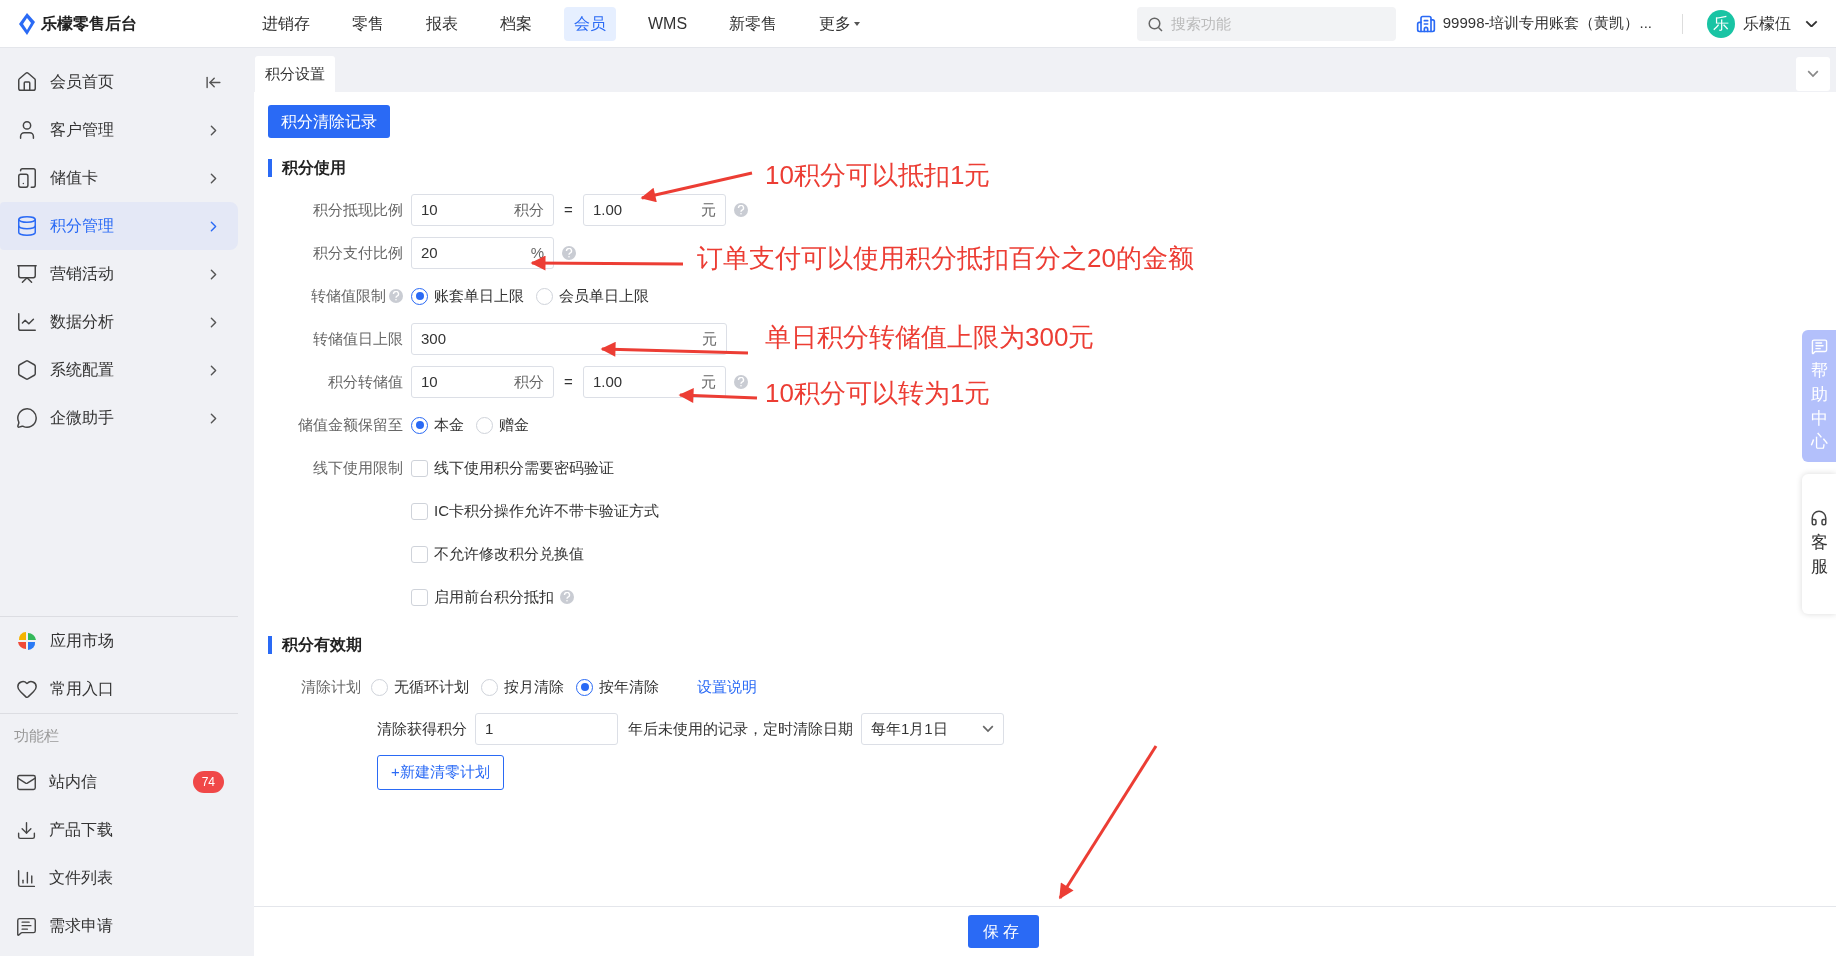 The width and height of the screenshot is (1836, 956). What do you see at coordinates (286, 23) in the screenshot?
I see `nav-tab: 进销存` at bounding box center [286, 23].